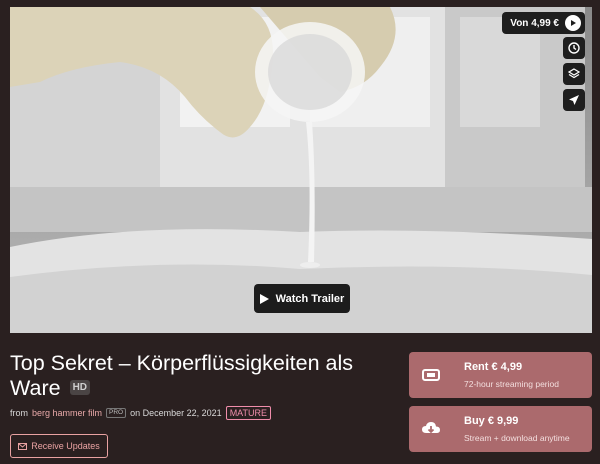 The image size is (600, 464). Describe the element at coordinates (176, 413) in the screenshot. I see `release-date: on December 22, 2021` at that location.